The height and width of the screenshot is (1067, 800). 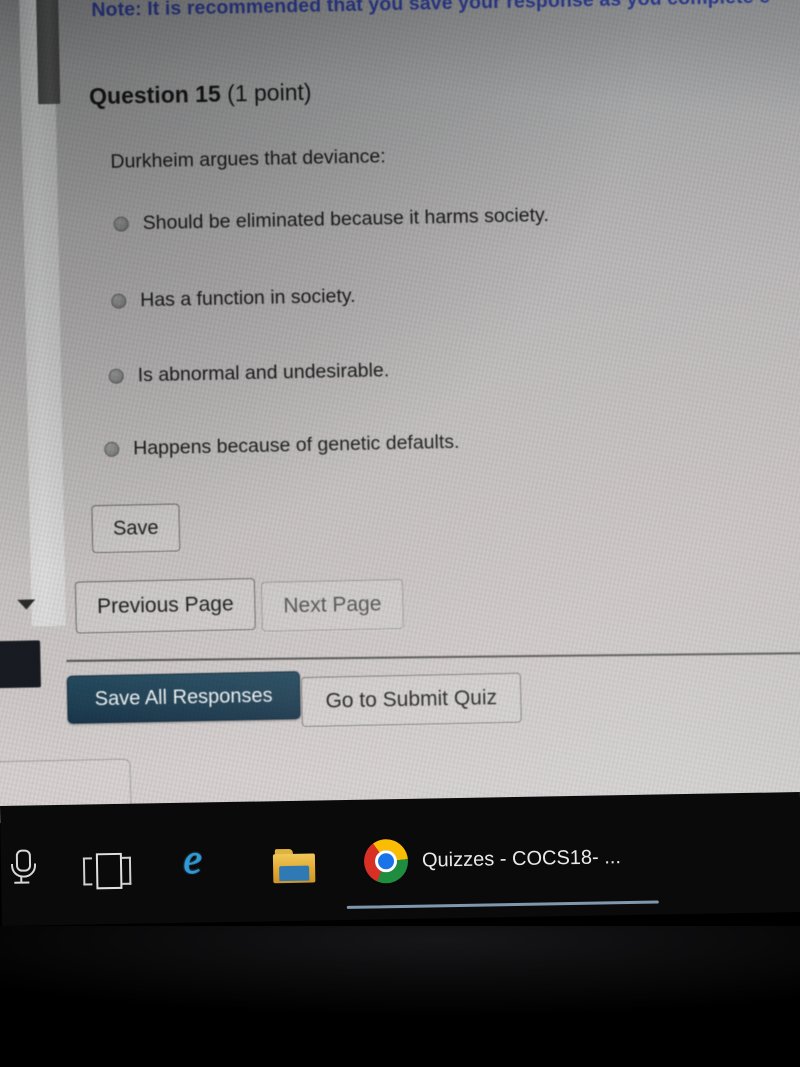 What do you see at coordinates (183, 697) in the screenshot?
I see `save-all-responses-button: Save All Responses` at bounding box center [183, 697].